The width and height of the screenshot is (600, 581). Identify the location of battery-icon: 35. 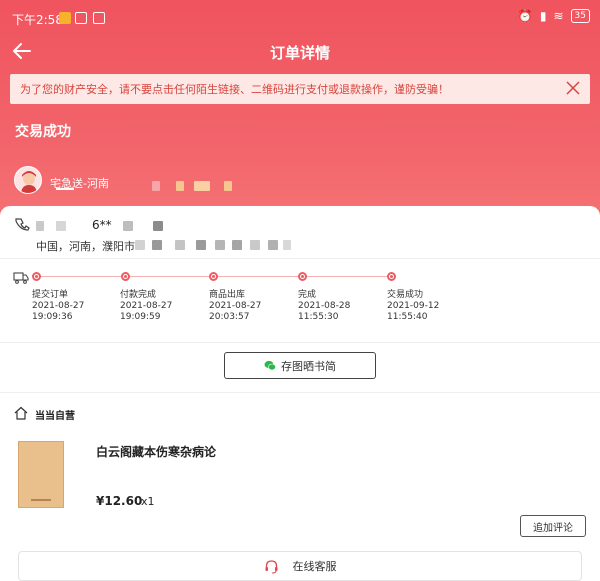
(580, 16).